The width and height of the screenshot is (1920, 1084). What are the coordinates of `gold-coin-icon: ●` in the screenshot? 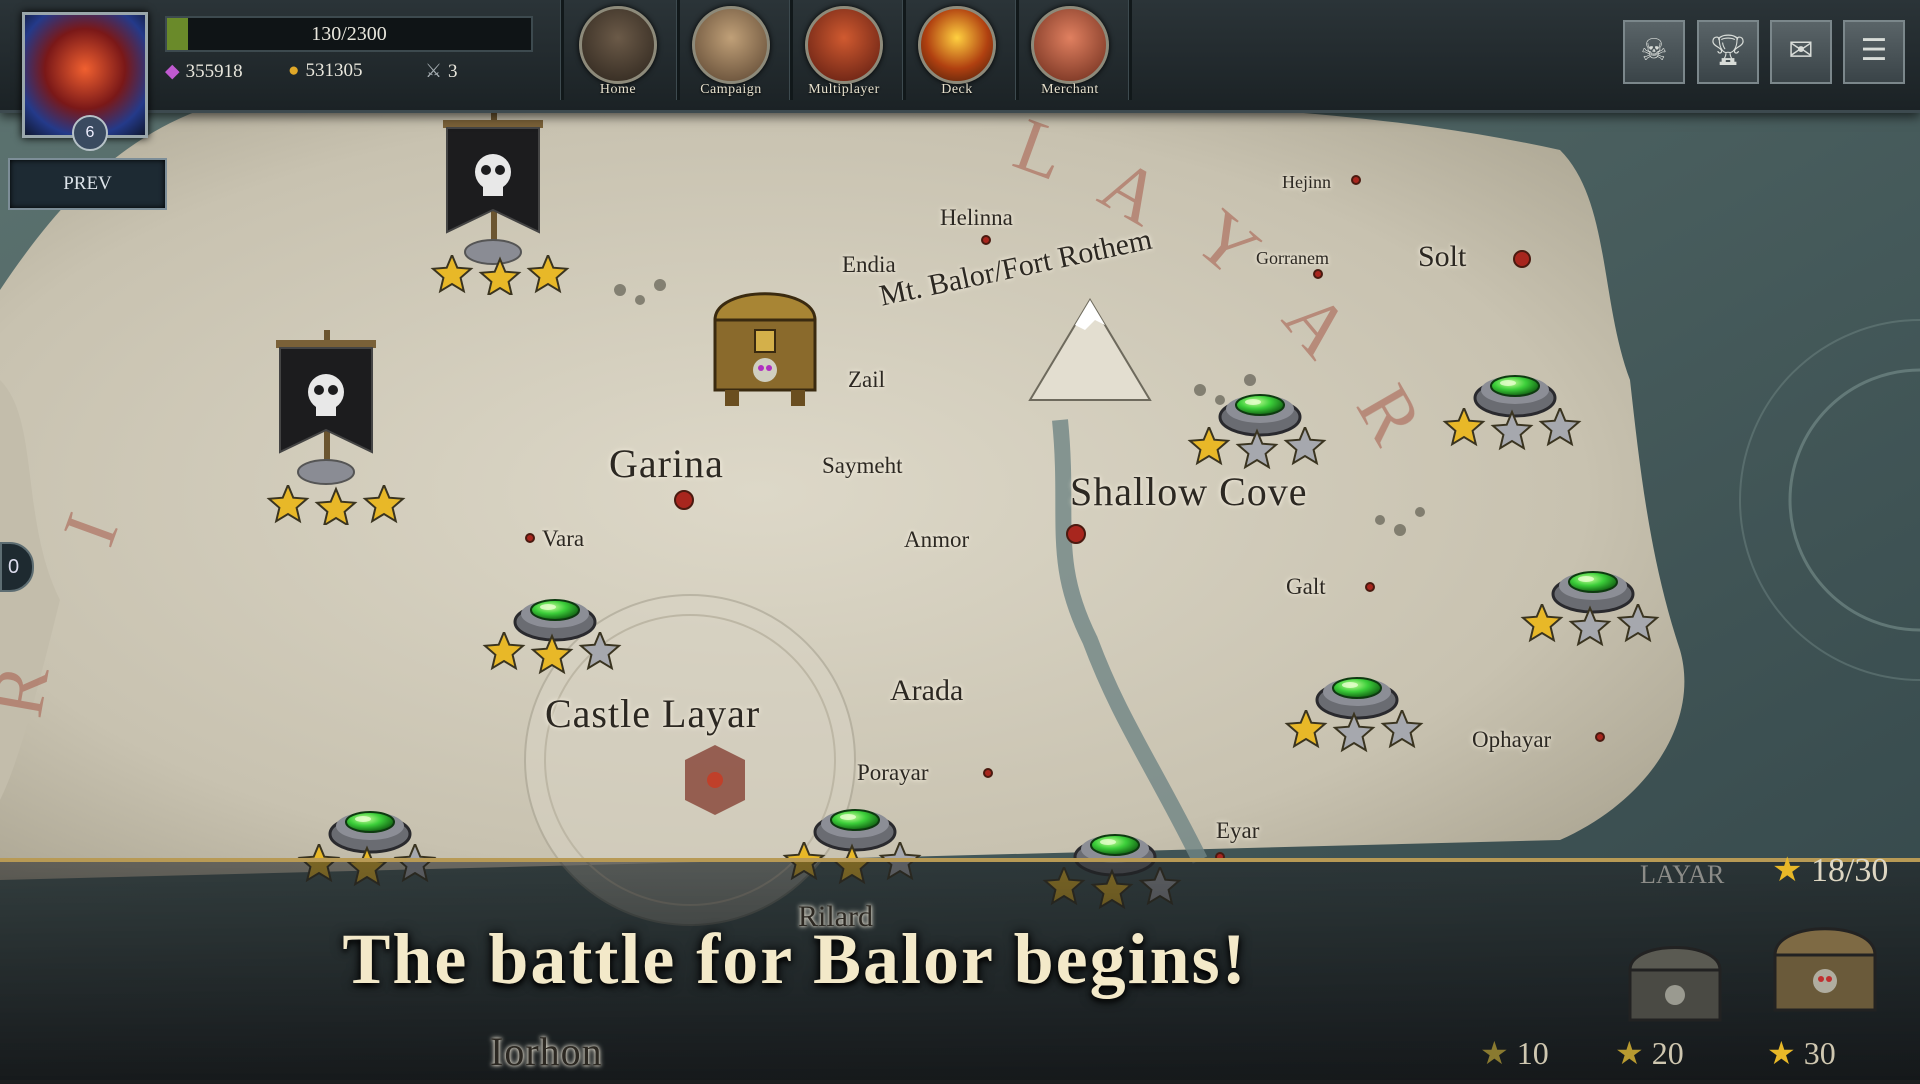 It's located at (294, 70).